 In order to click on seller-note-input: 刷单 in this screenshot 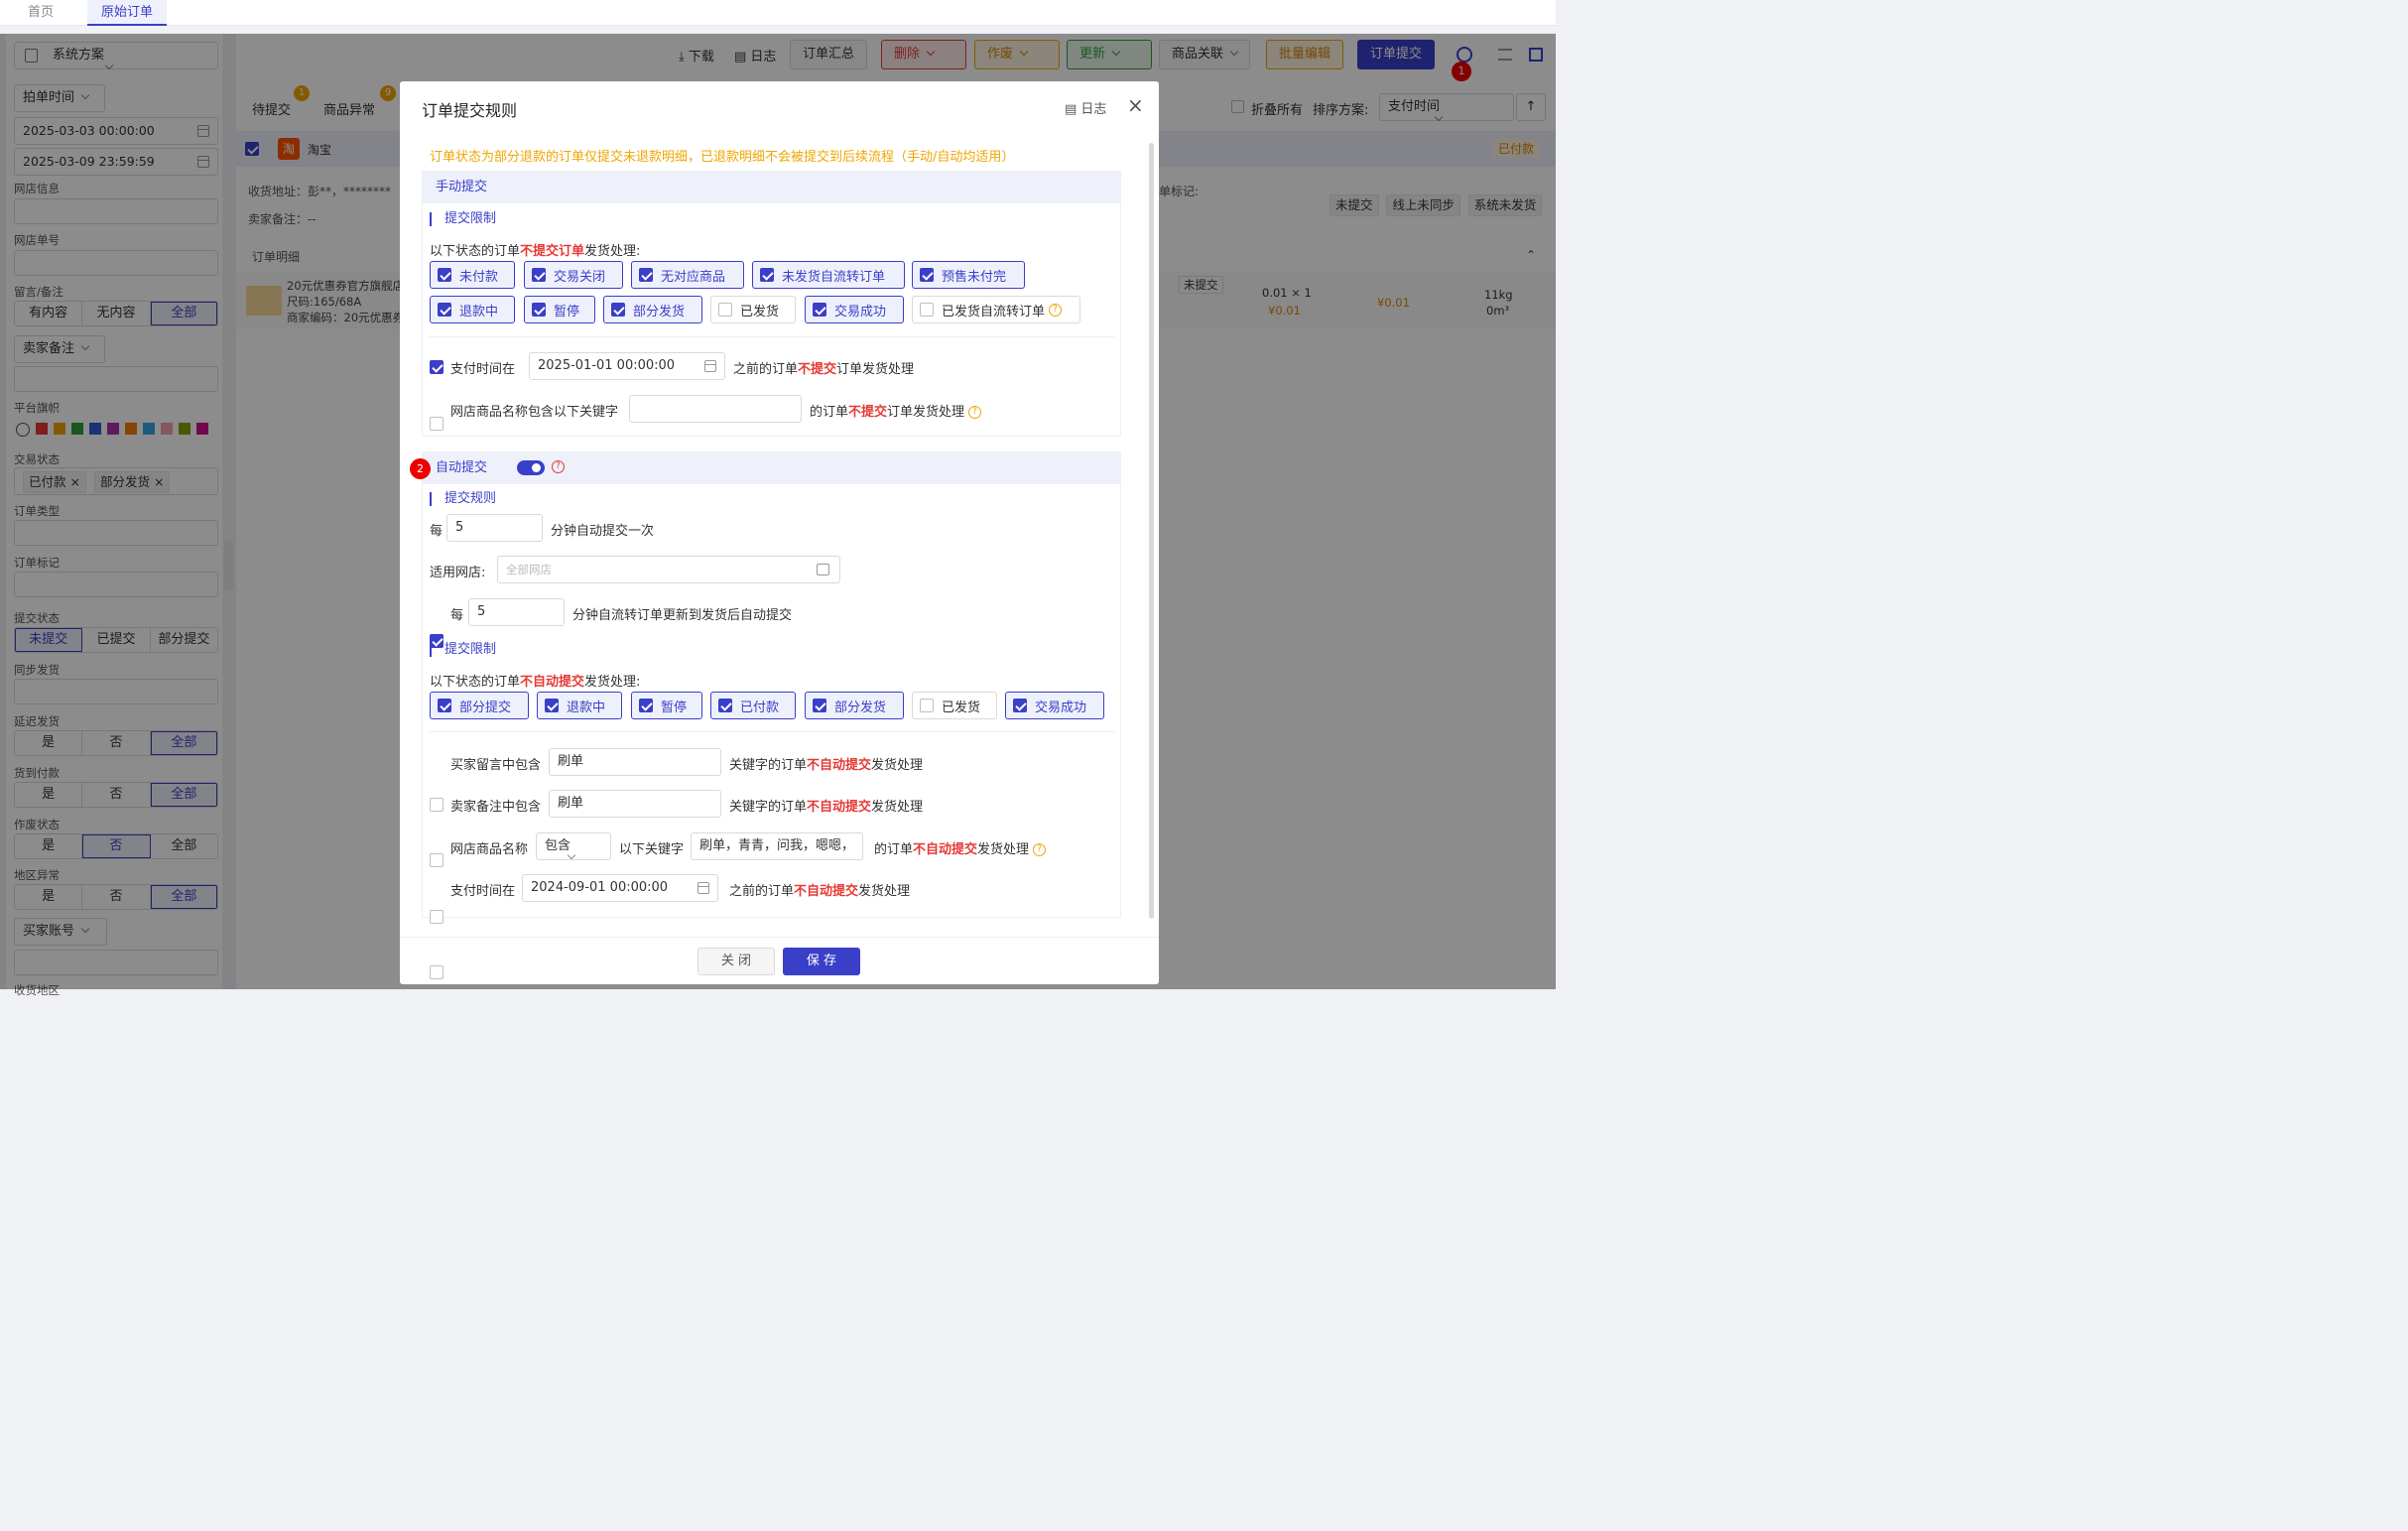, I will do `click(635, 804)`.